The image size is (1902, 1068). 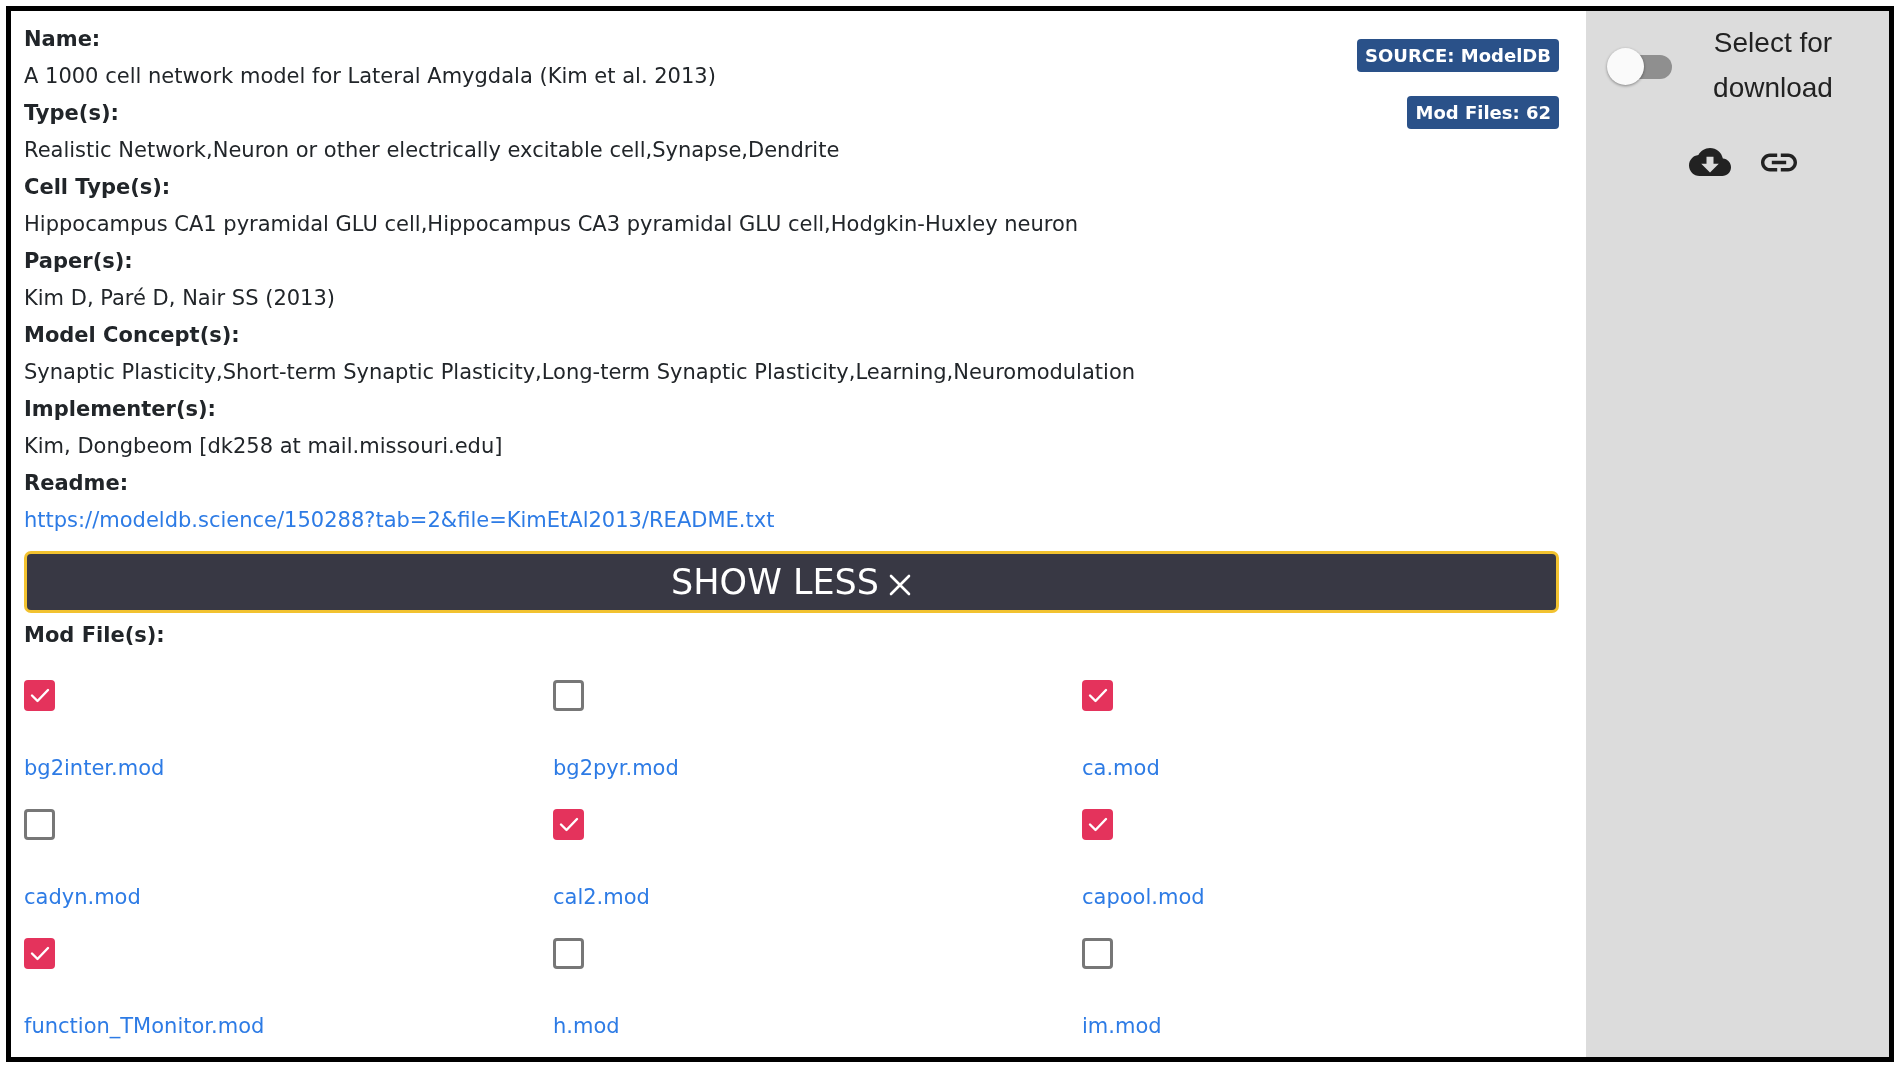 I want to click on file-link: h.mod, so click(x=586, y=1026).